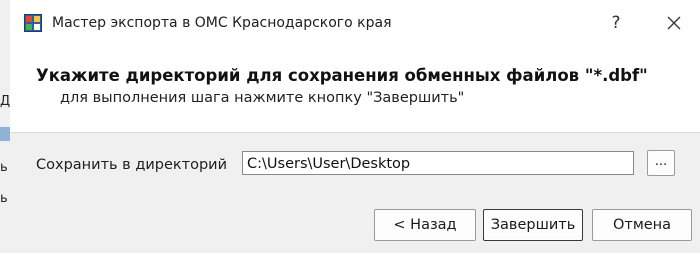  What do you see at coordinates (642, 225) in the screenshot?
I see `cancel-button: Отмена` at bounding box center [642, 225].